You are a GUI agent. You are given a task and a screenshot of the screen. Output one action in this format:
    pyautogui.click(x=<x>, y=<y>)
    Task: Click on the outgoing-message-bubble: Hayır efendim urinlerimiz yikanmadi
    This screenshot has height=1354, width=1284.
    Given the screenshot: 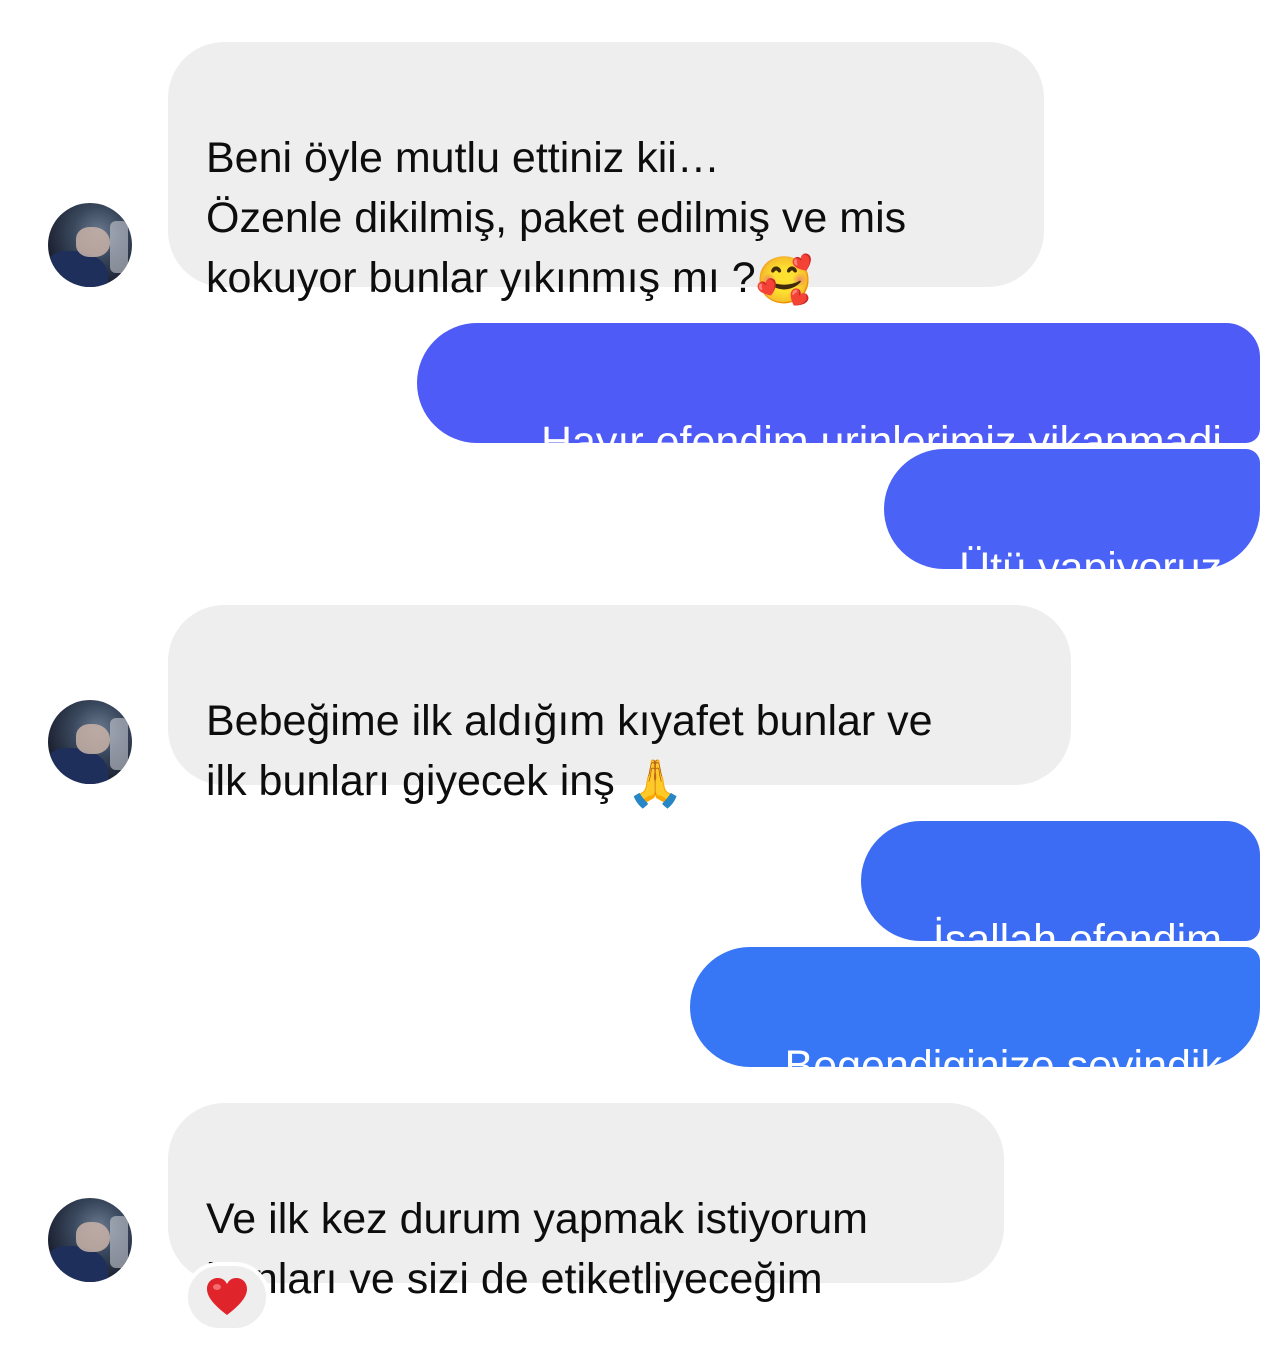 What is the action you would take?
    pyautogui.click(x=838, y=394)
    